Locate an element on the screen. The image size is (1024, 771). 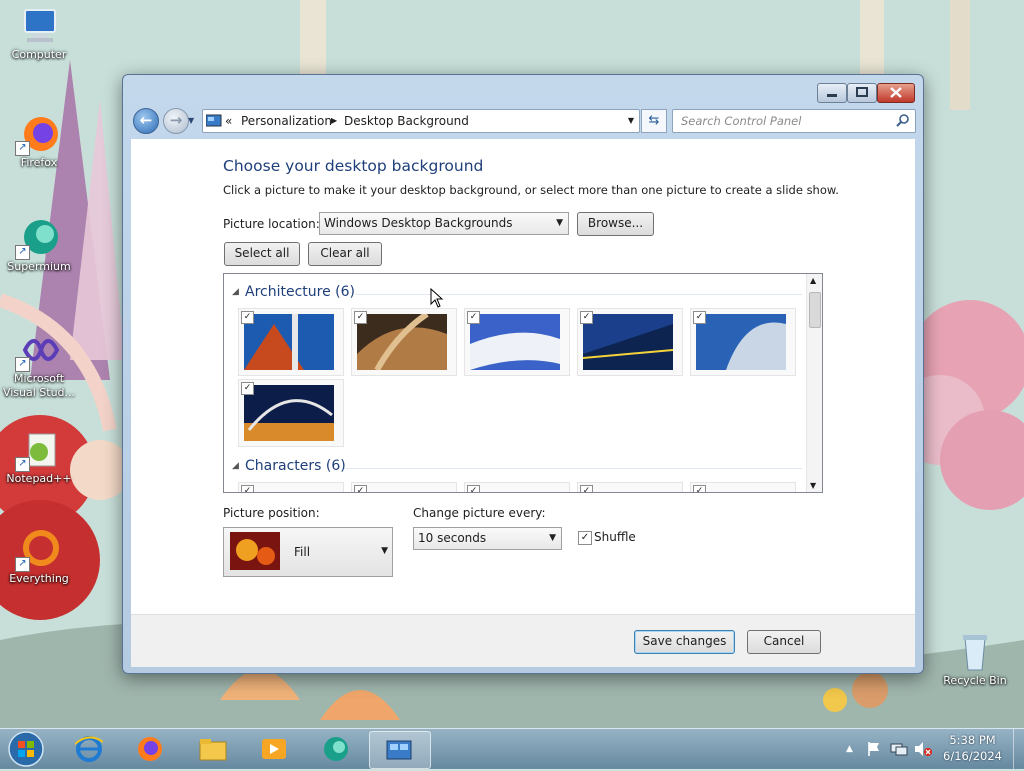
breadcrumb-root: « is located at coordinates (228, 121).